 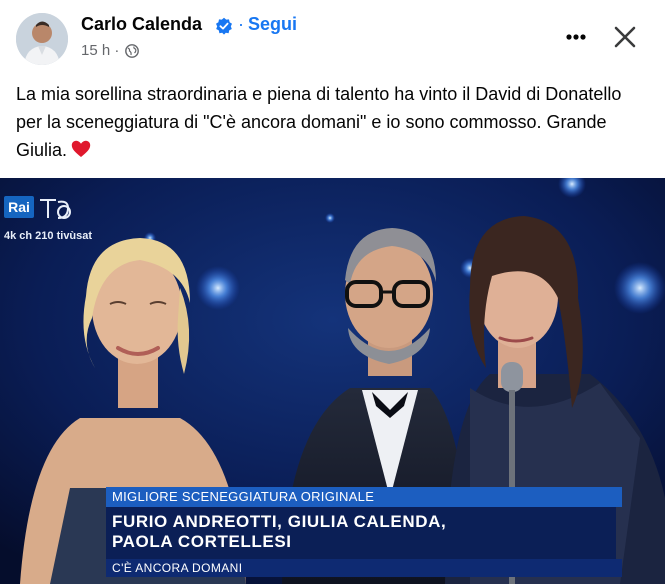 What do you see at coordinates (202, 541) in the screenshot?
I see `winners-line-2: PAOLA CORTELLESI` at bounding box center [202, 541].